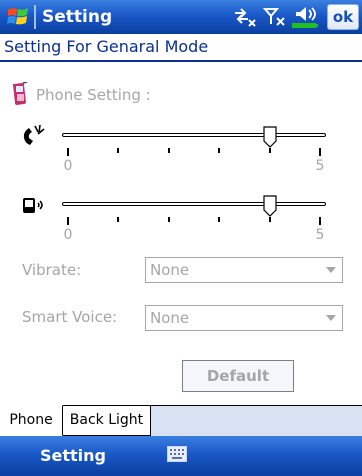 This screenshot has height=476, width=362. I want to click on volume-icon, so click(307, 17).